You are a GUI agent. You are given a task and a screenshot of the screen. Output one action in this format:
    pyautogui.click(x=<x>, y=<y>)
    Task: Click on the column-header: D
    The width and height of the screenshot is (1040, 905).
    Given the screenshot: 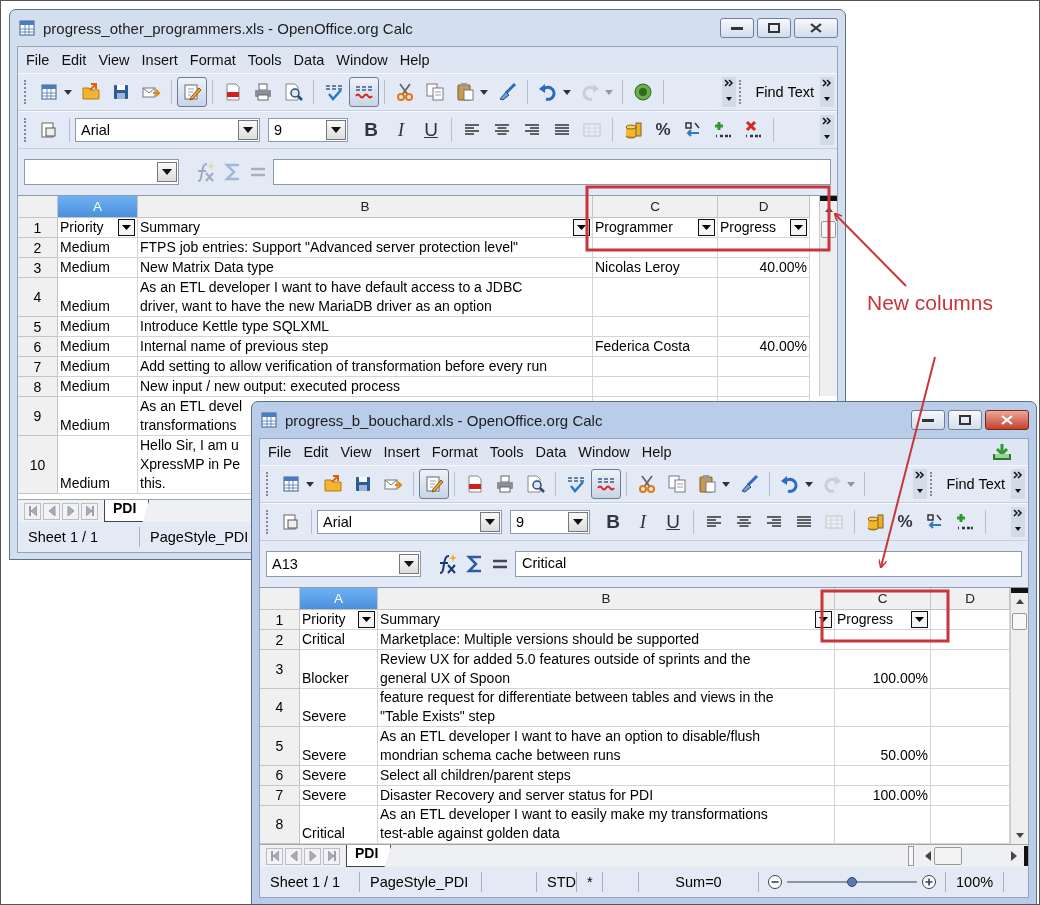 What is the action you would take?
    pyautogui.click(x=764, y=207)
    